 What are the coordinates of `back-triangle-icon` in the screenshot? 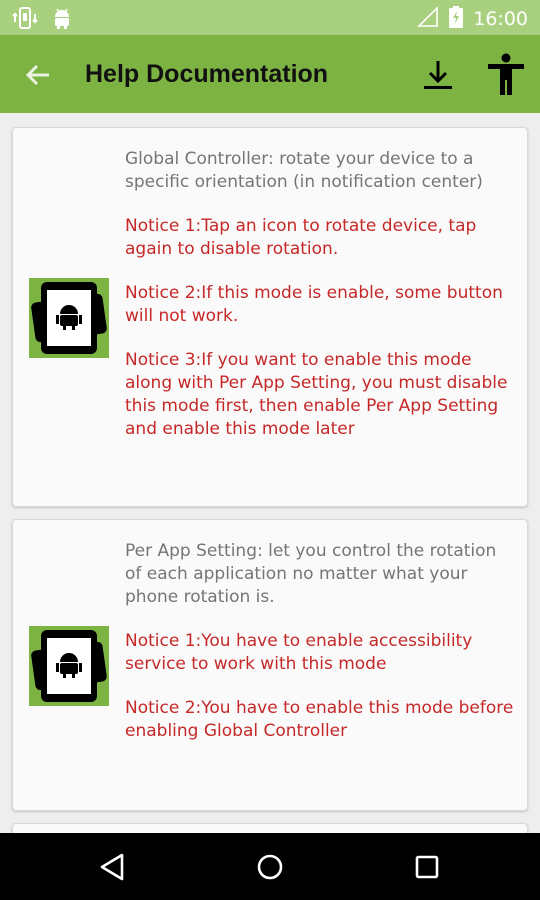 It's located at (113, 867).